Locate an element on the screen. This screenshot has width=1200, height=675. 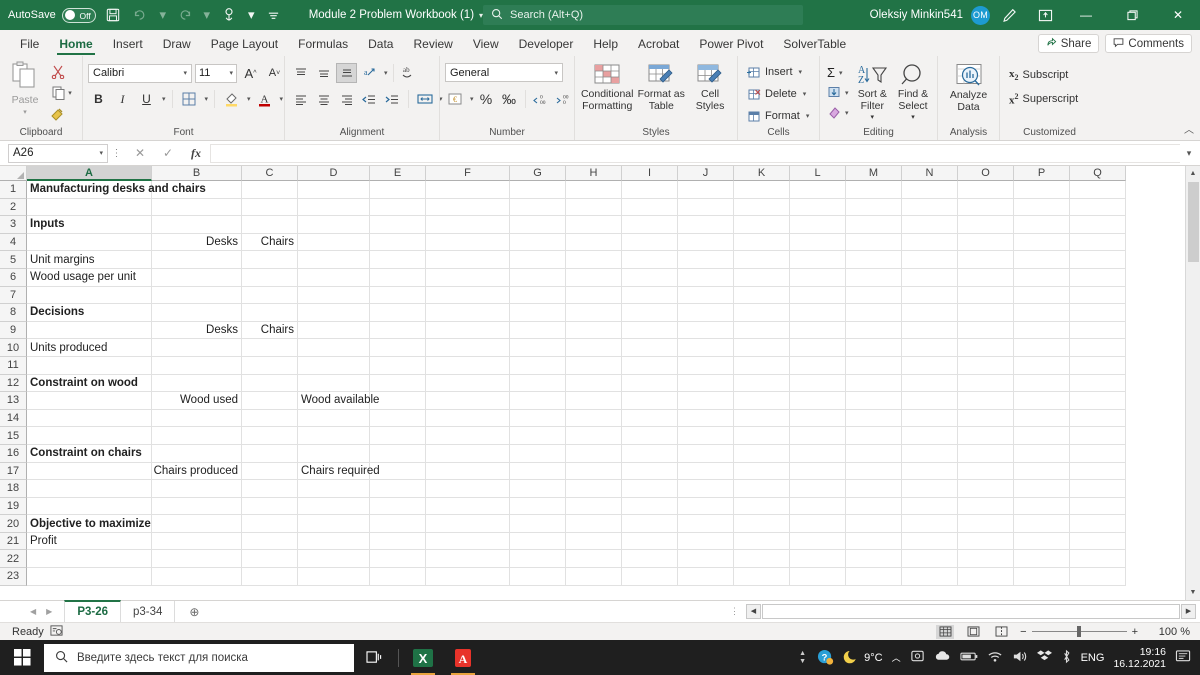
cell-O9 is located at coordinates (986, 330).